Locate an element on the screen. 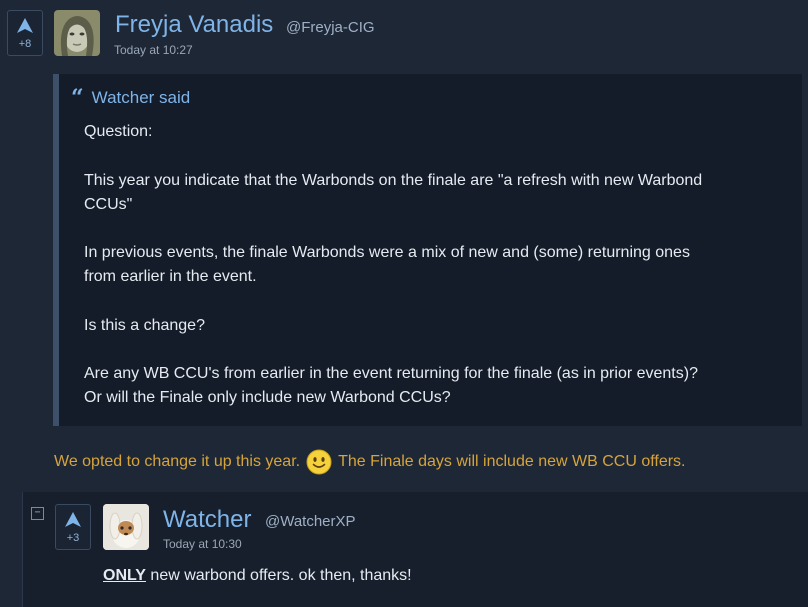  quote-line: CCUs" is located at coordinates (108, 204).